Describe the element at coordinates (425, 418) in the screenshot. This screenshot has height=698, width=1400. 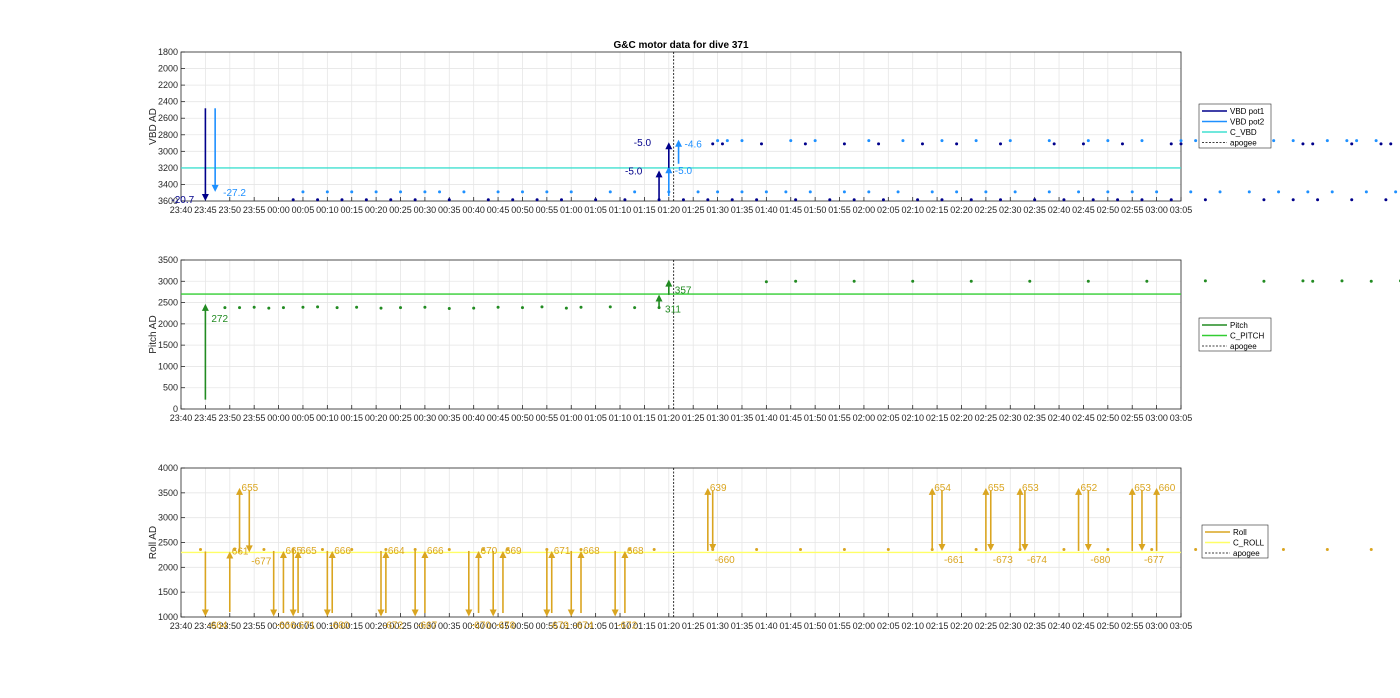
I see `x-tick-label: 00:30` at that location.